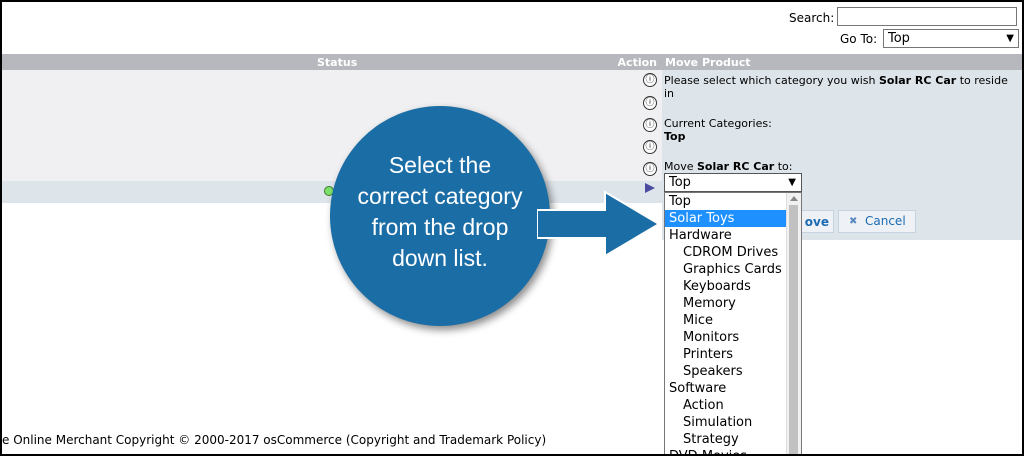  What do you see at coordinates (680, 182) in the screenshot?
I see `category-select-value: Top` at bounding box center [680, 182].